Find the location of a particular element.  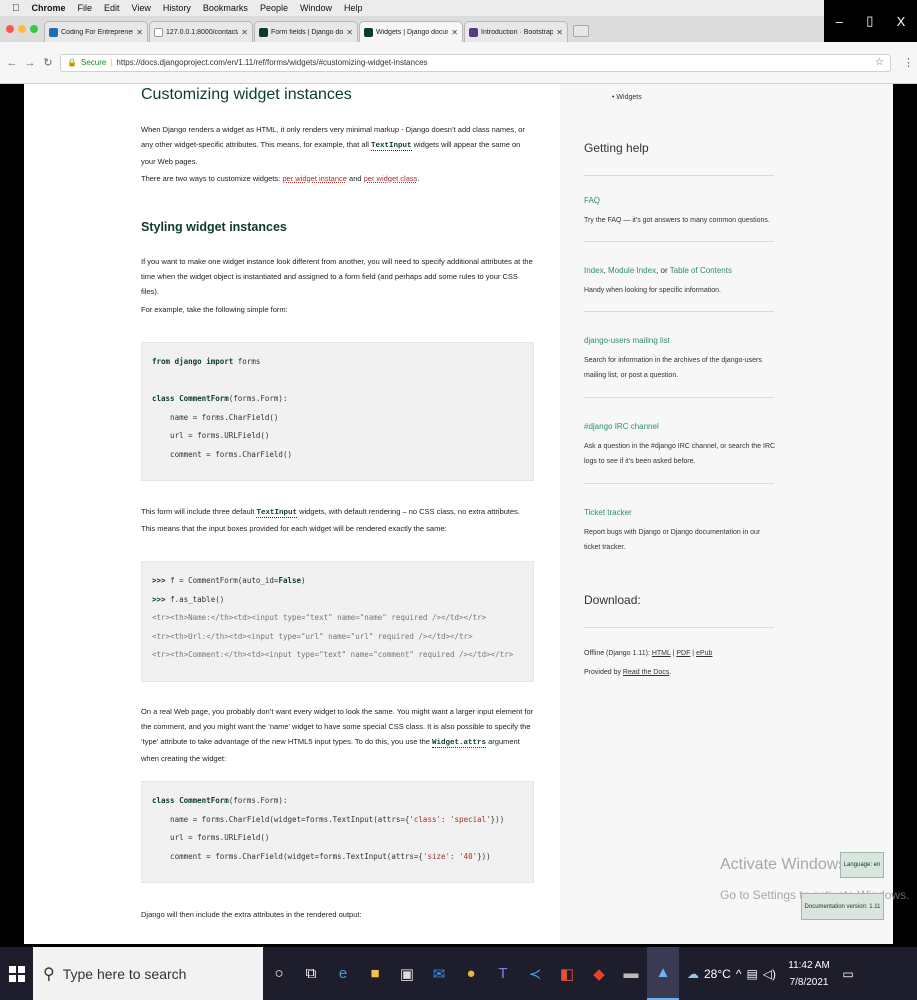

start-button is located at coordinates (16, 973).